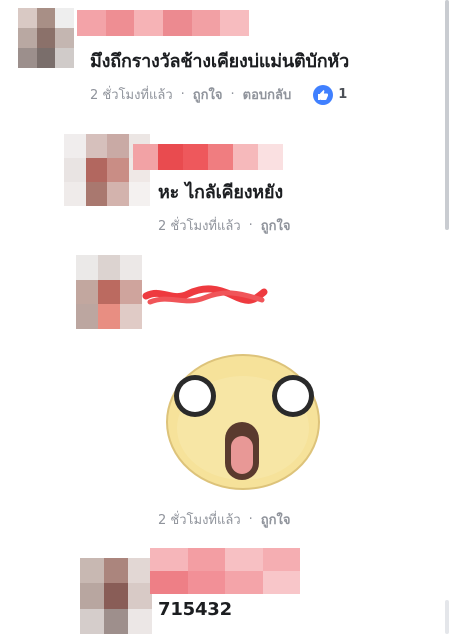 This screenshot has height=634, width=450. Describe the element at coordinates (205, 295) in the screenshot. I see `author-name-scribble` at that location.